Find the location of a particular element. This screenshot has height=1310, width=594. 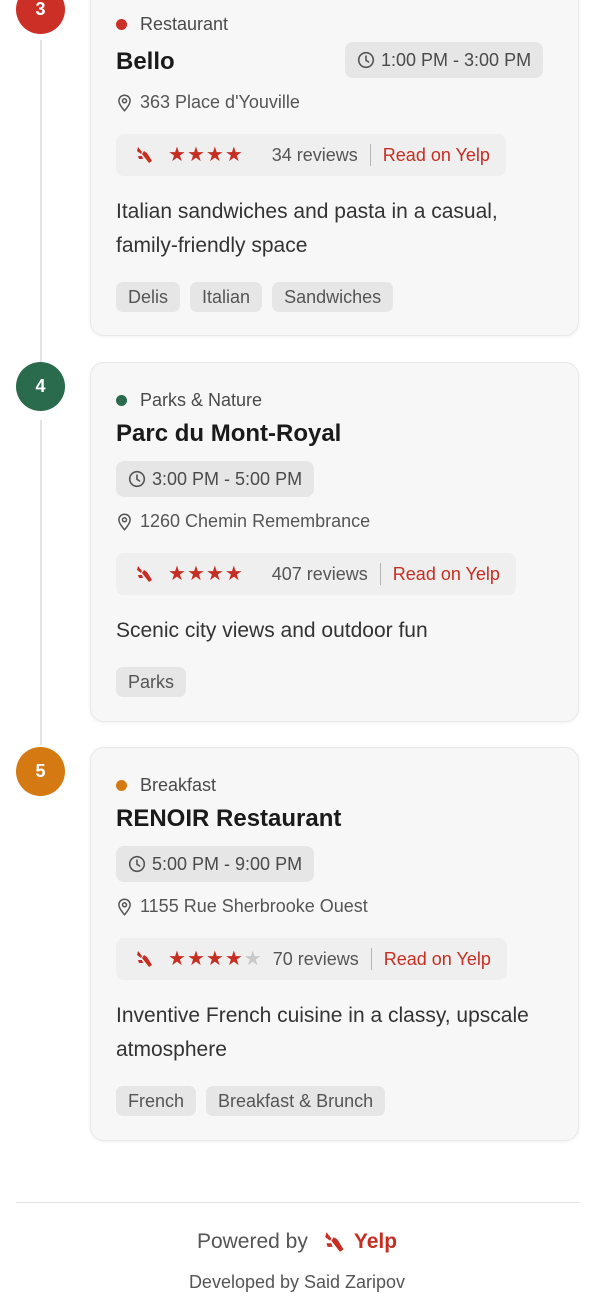

tag: Sandwiches is located at coordinates (333, 297).